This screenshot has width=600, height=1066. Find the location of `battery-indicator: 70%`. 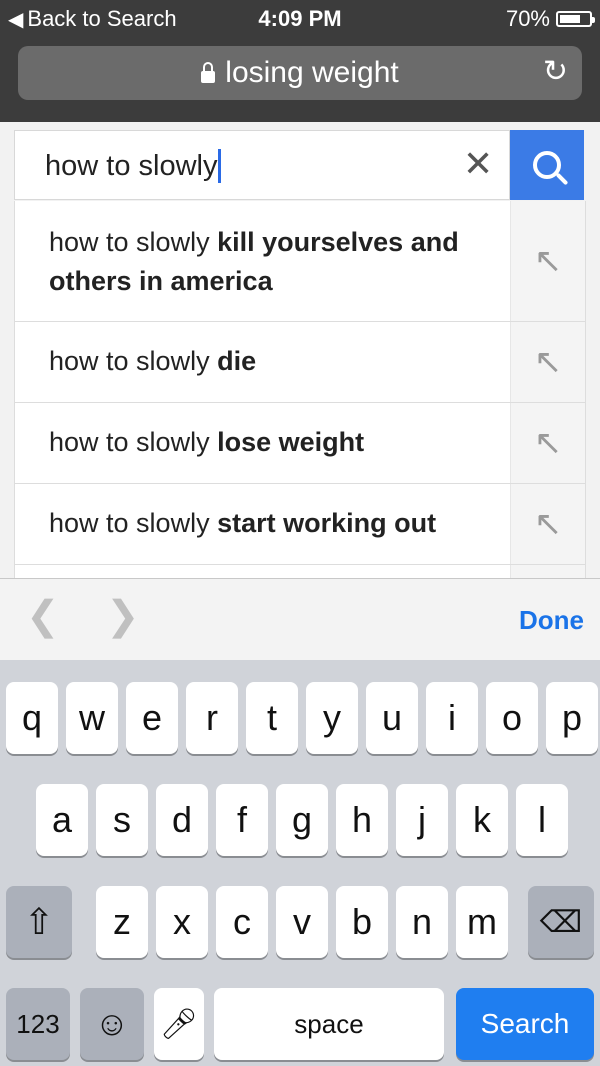

battery-indicator: 70% is located at coordinates (550, 19).